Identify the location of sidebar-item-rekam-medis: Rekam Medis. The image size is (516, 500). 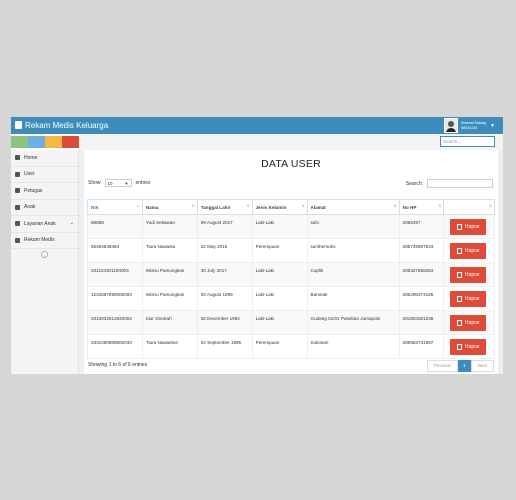
(44, 241).